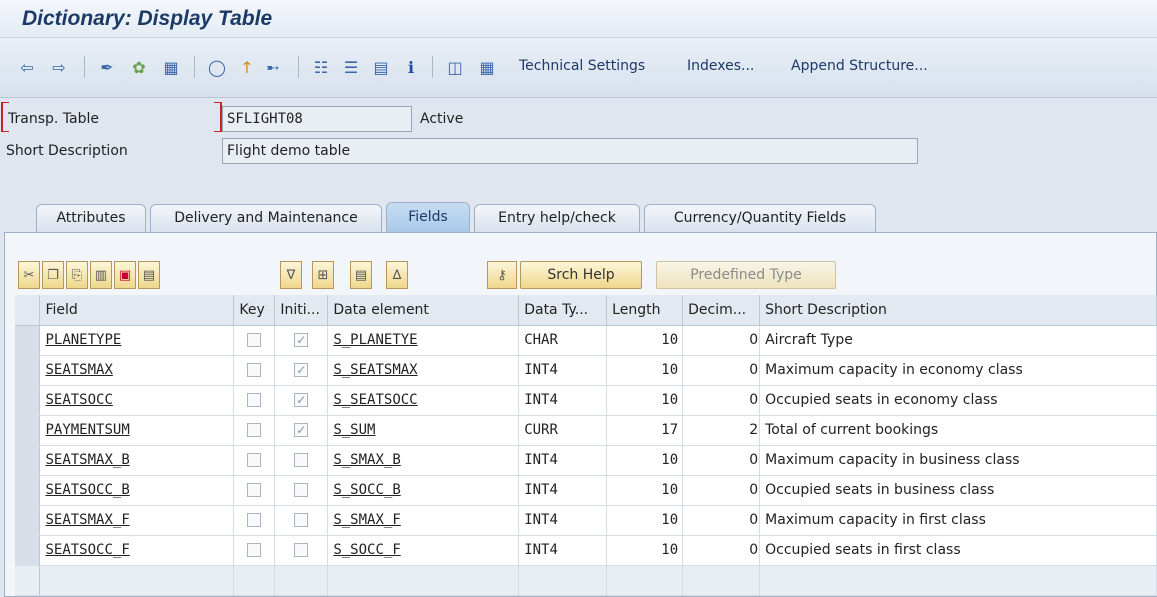 The width and height of the screenshot is (1157, 597). What do you see at coordinates (91, 218) in the screenshot?
I see `tab-attributes: Attributes` at bounding box center [91, 218].